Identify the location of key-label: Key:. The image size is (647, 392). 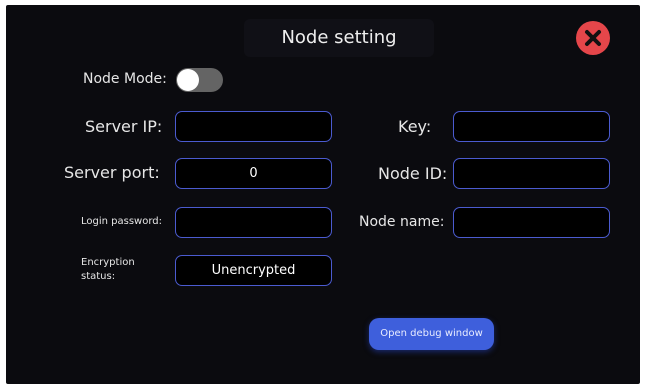
(415, 126).